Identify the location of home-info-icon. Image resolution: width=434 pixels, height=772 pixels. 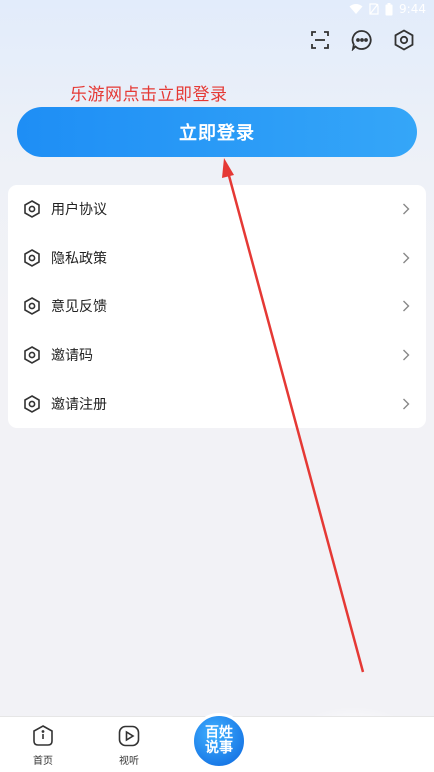
(43, 736).